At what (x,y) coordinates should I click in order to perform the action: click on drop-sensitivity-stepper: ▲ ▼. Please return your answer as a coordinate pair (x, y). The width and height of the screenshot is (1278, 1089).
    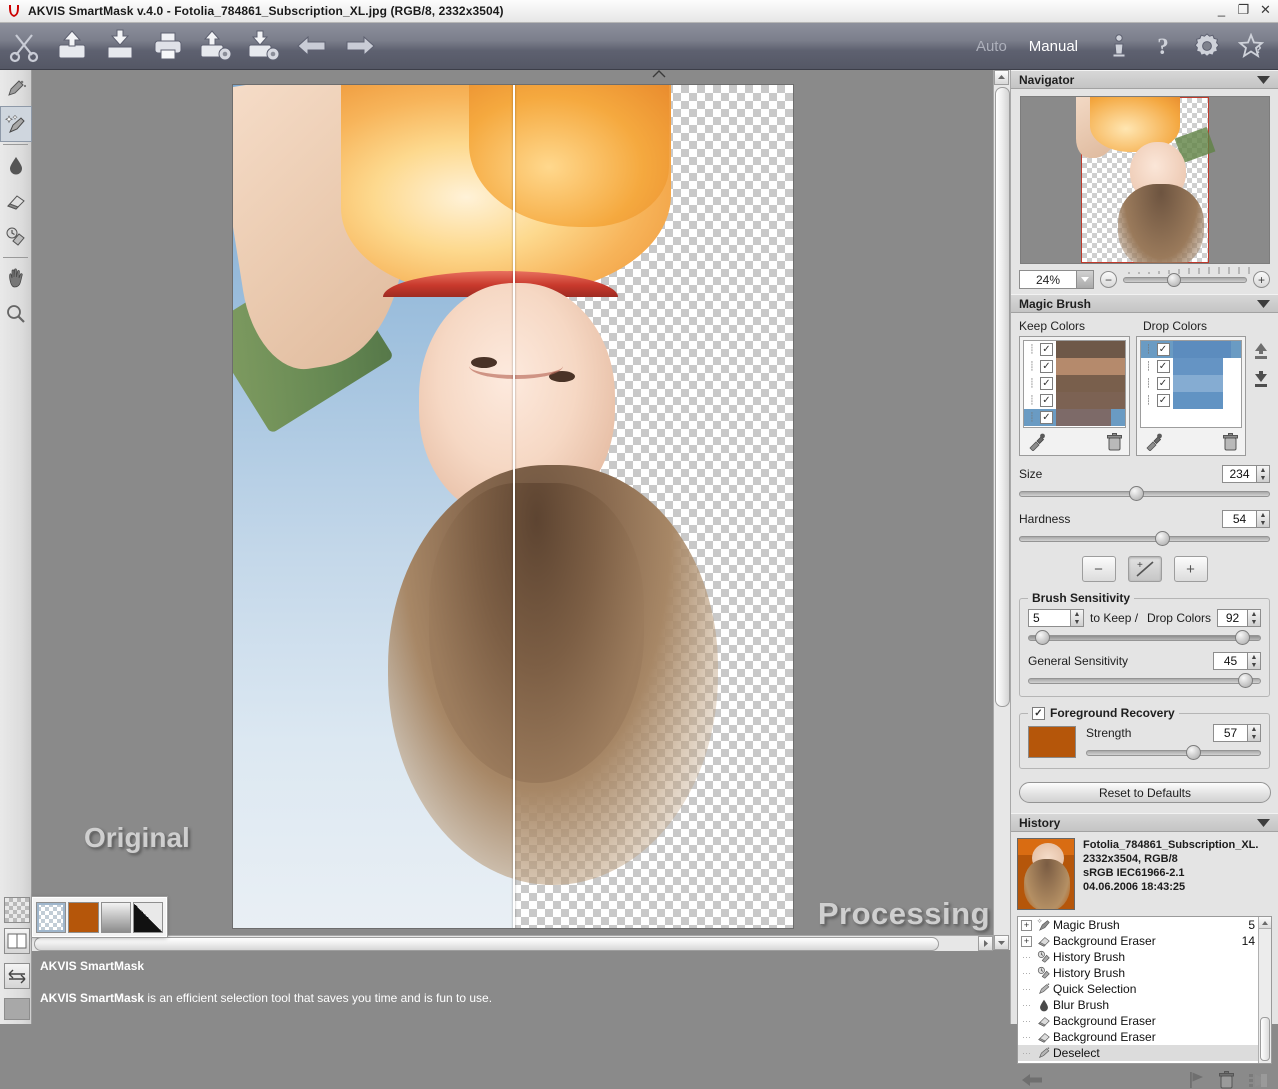
    Looking at the image, I should click on (1254, 618).